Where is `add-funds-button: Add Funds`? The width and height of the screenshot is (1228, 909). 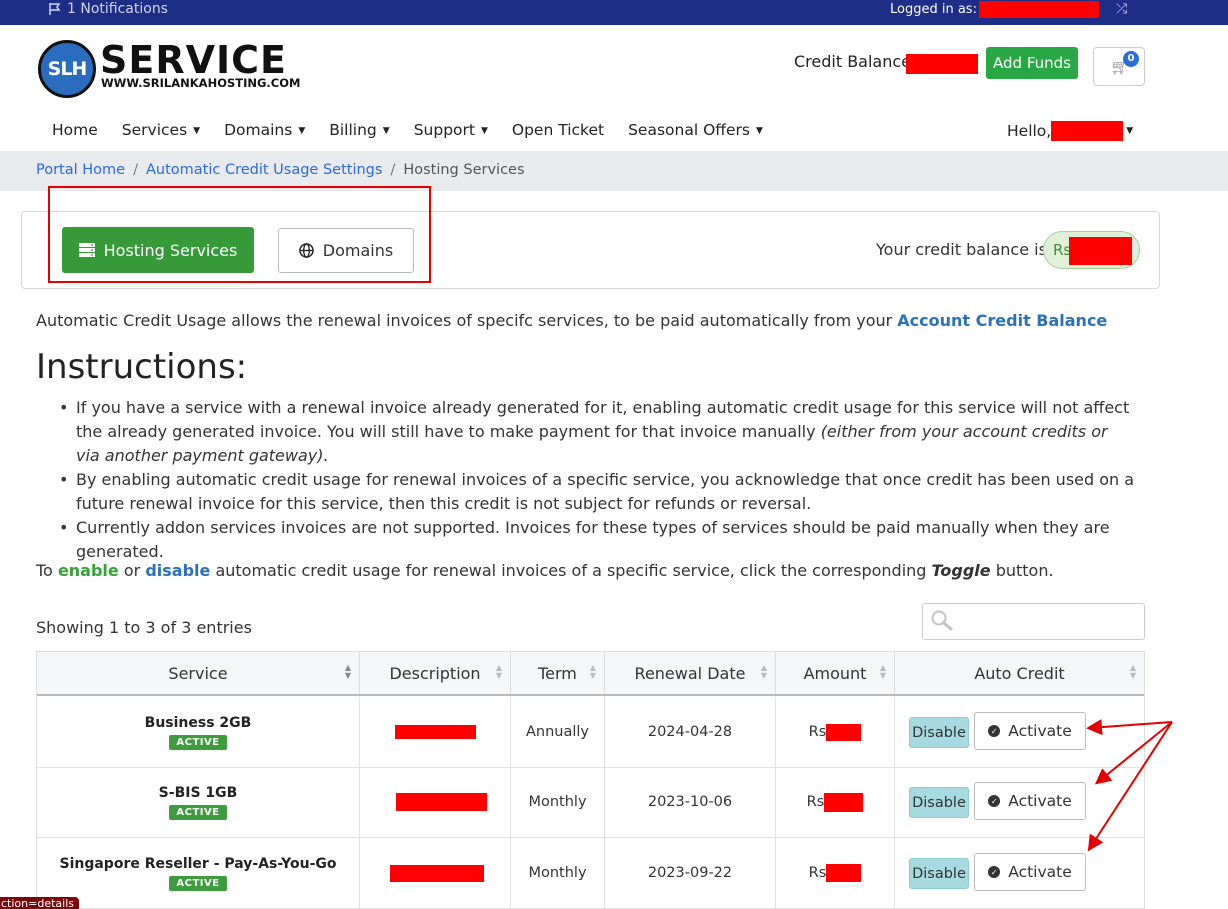
add-funds-button: Add Funds is located at coordinates (1032, 63).